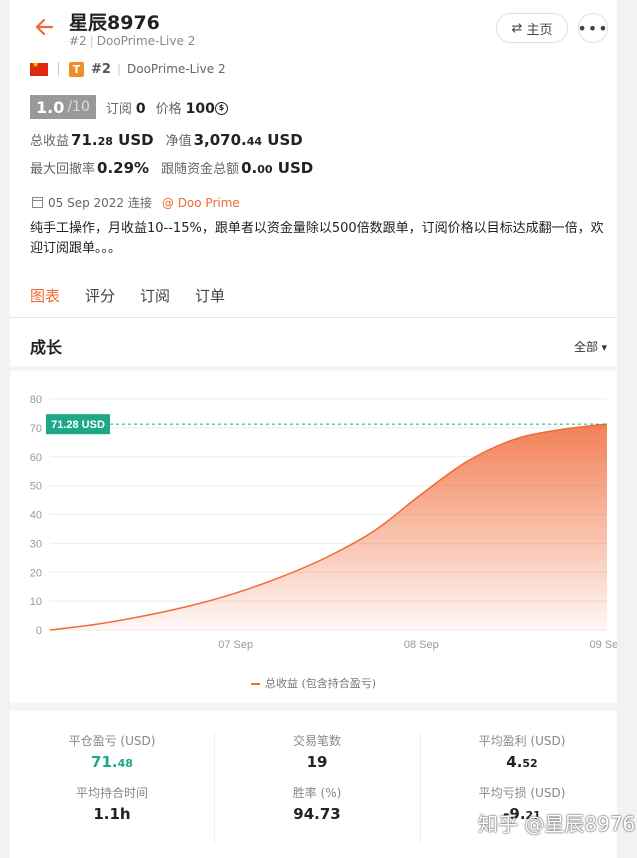 This screenshot has height=858, width=637. I want to click on header-subline: #2 | DooPrime-Live 2, so click(132, 41).